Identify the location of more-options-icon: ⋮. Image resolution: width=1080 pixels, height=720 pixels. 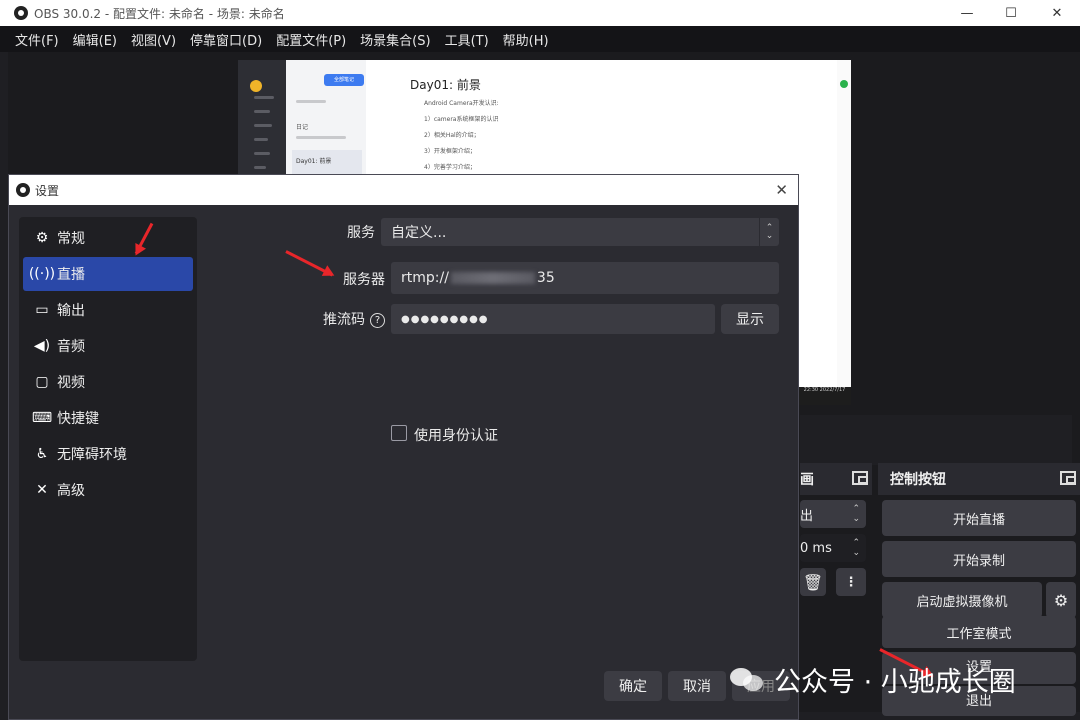
(851, 582).